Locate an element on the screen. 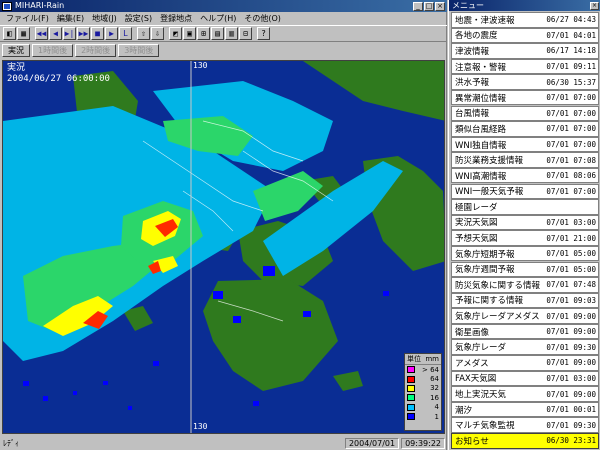  toolbar-button-5: ▶▶ is located at coordinates (83, 33).